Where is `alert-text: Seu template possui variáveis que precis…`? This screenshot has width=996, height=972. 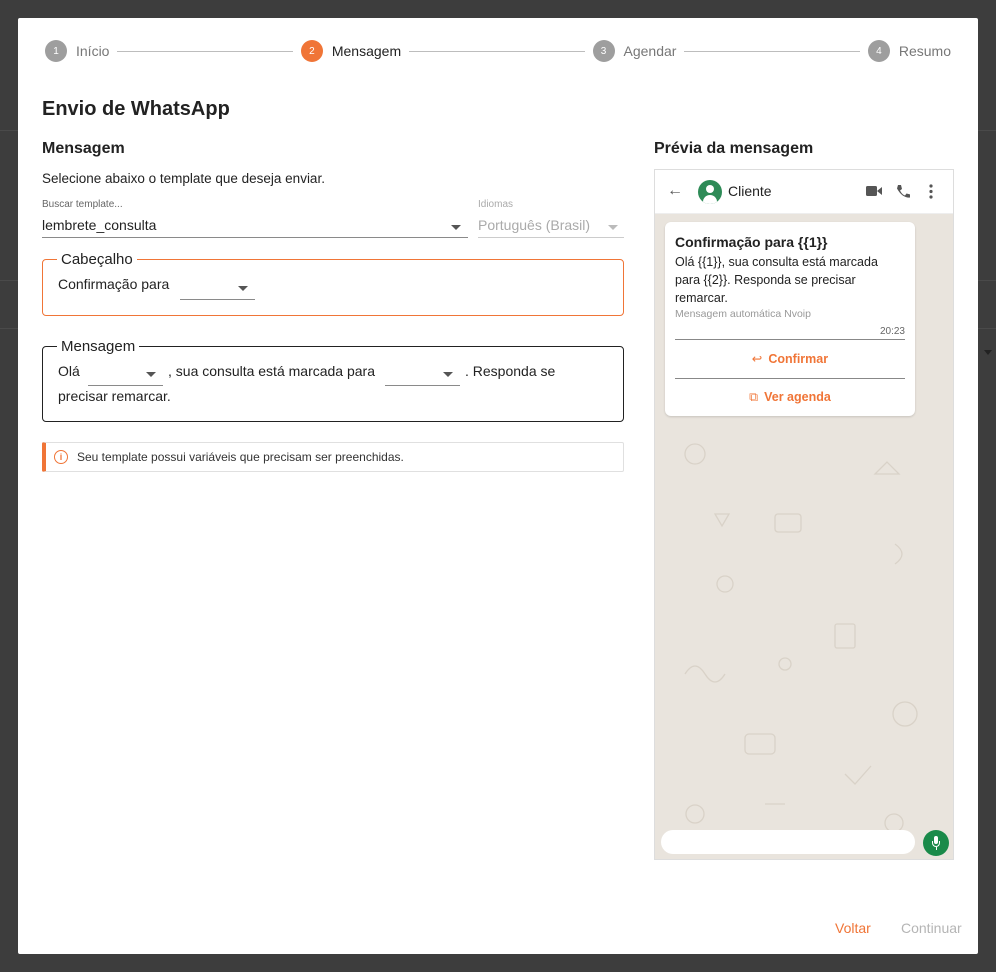
alert-text: Seu template possui variáveis que precis… is located at coordinates (240, 457).